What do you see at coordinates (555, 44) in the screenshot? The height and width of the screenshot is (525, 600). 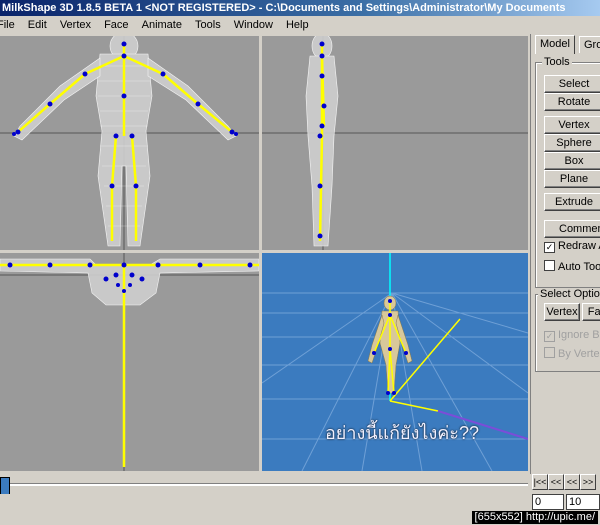 I see `tab-model: Model` at bounding box center [555, 44].